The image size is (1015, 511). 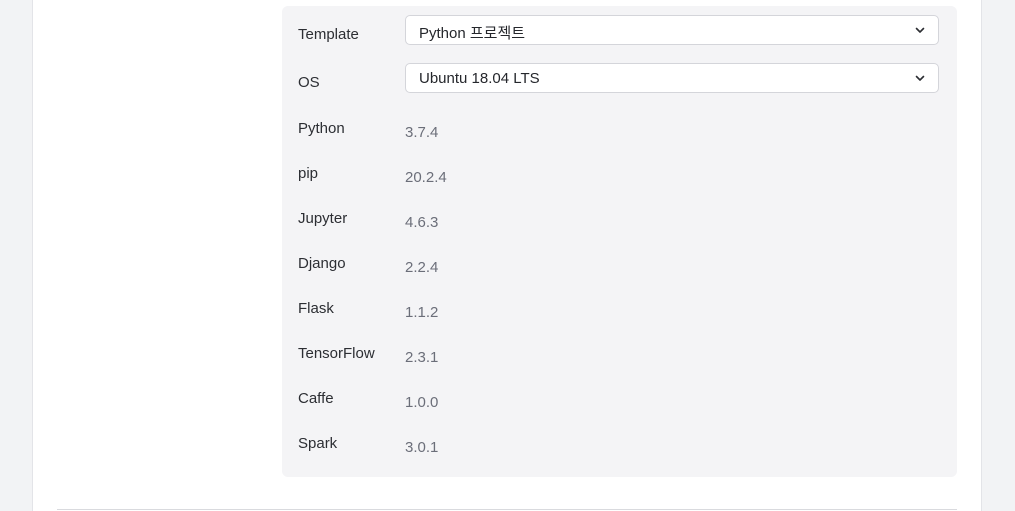 I want to click on package-version: 1.1.2, so click(x=422, y=312).